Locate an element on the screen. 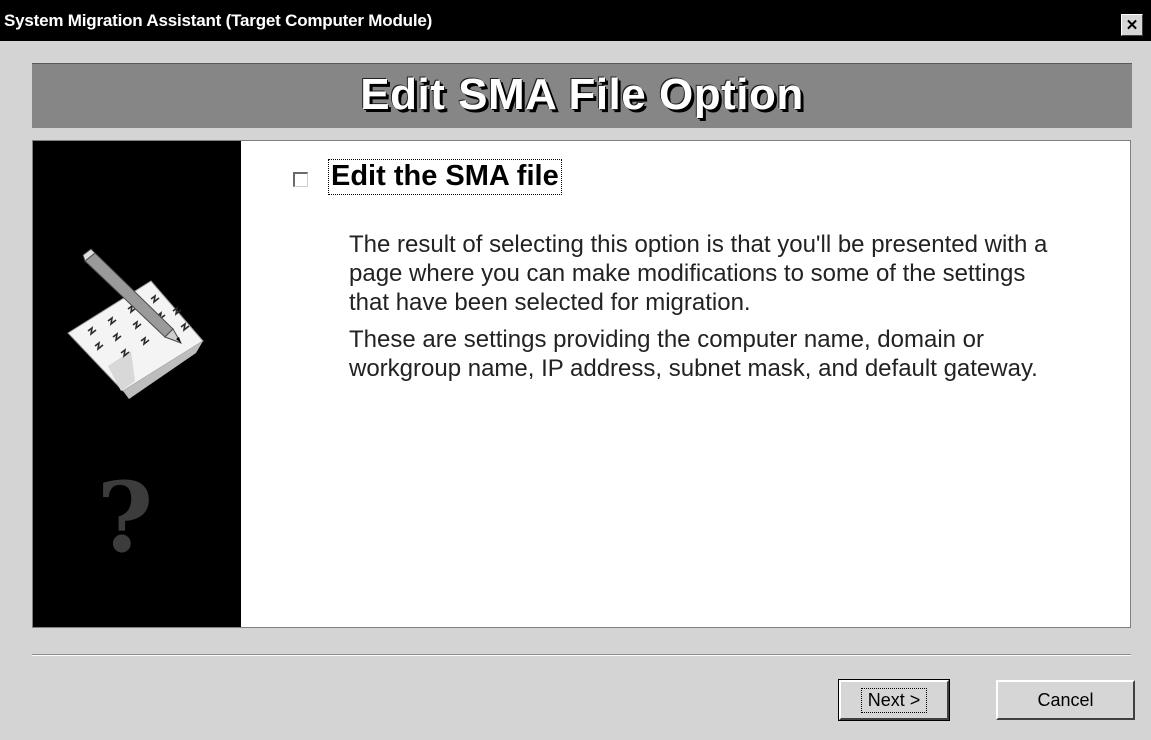  close-button: ✕ is located at coordinates (1132, 25).